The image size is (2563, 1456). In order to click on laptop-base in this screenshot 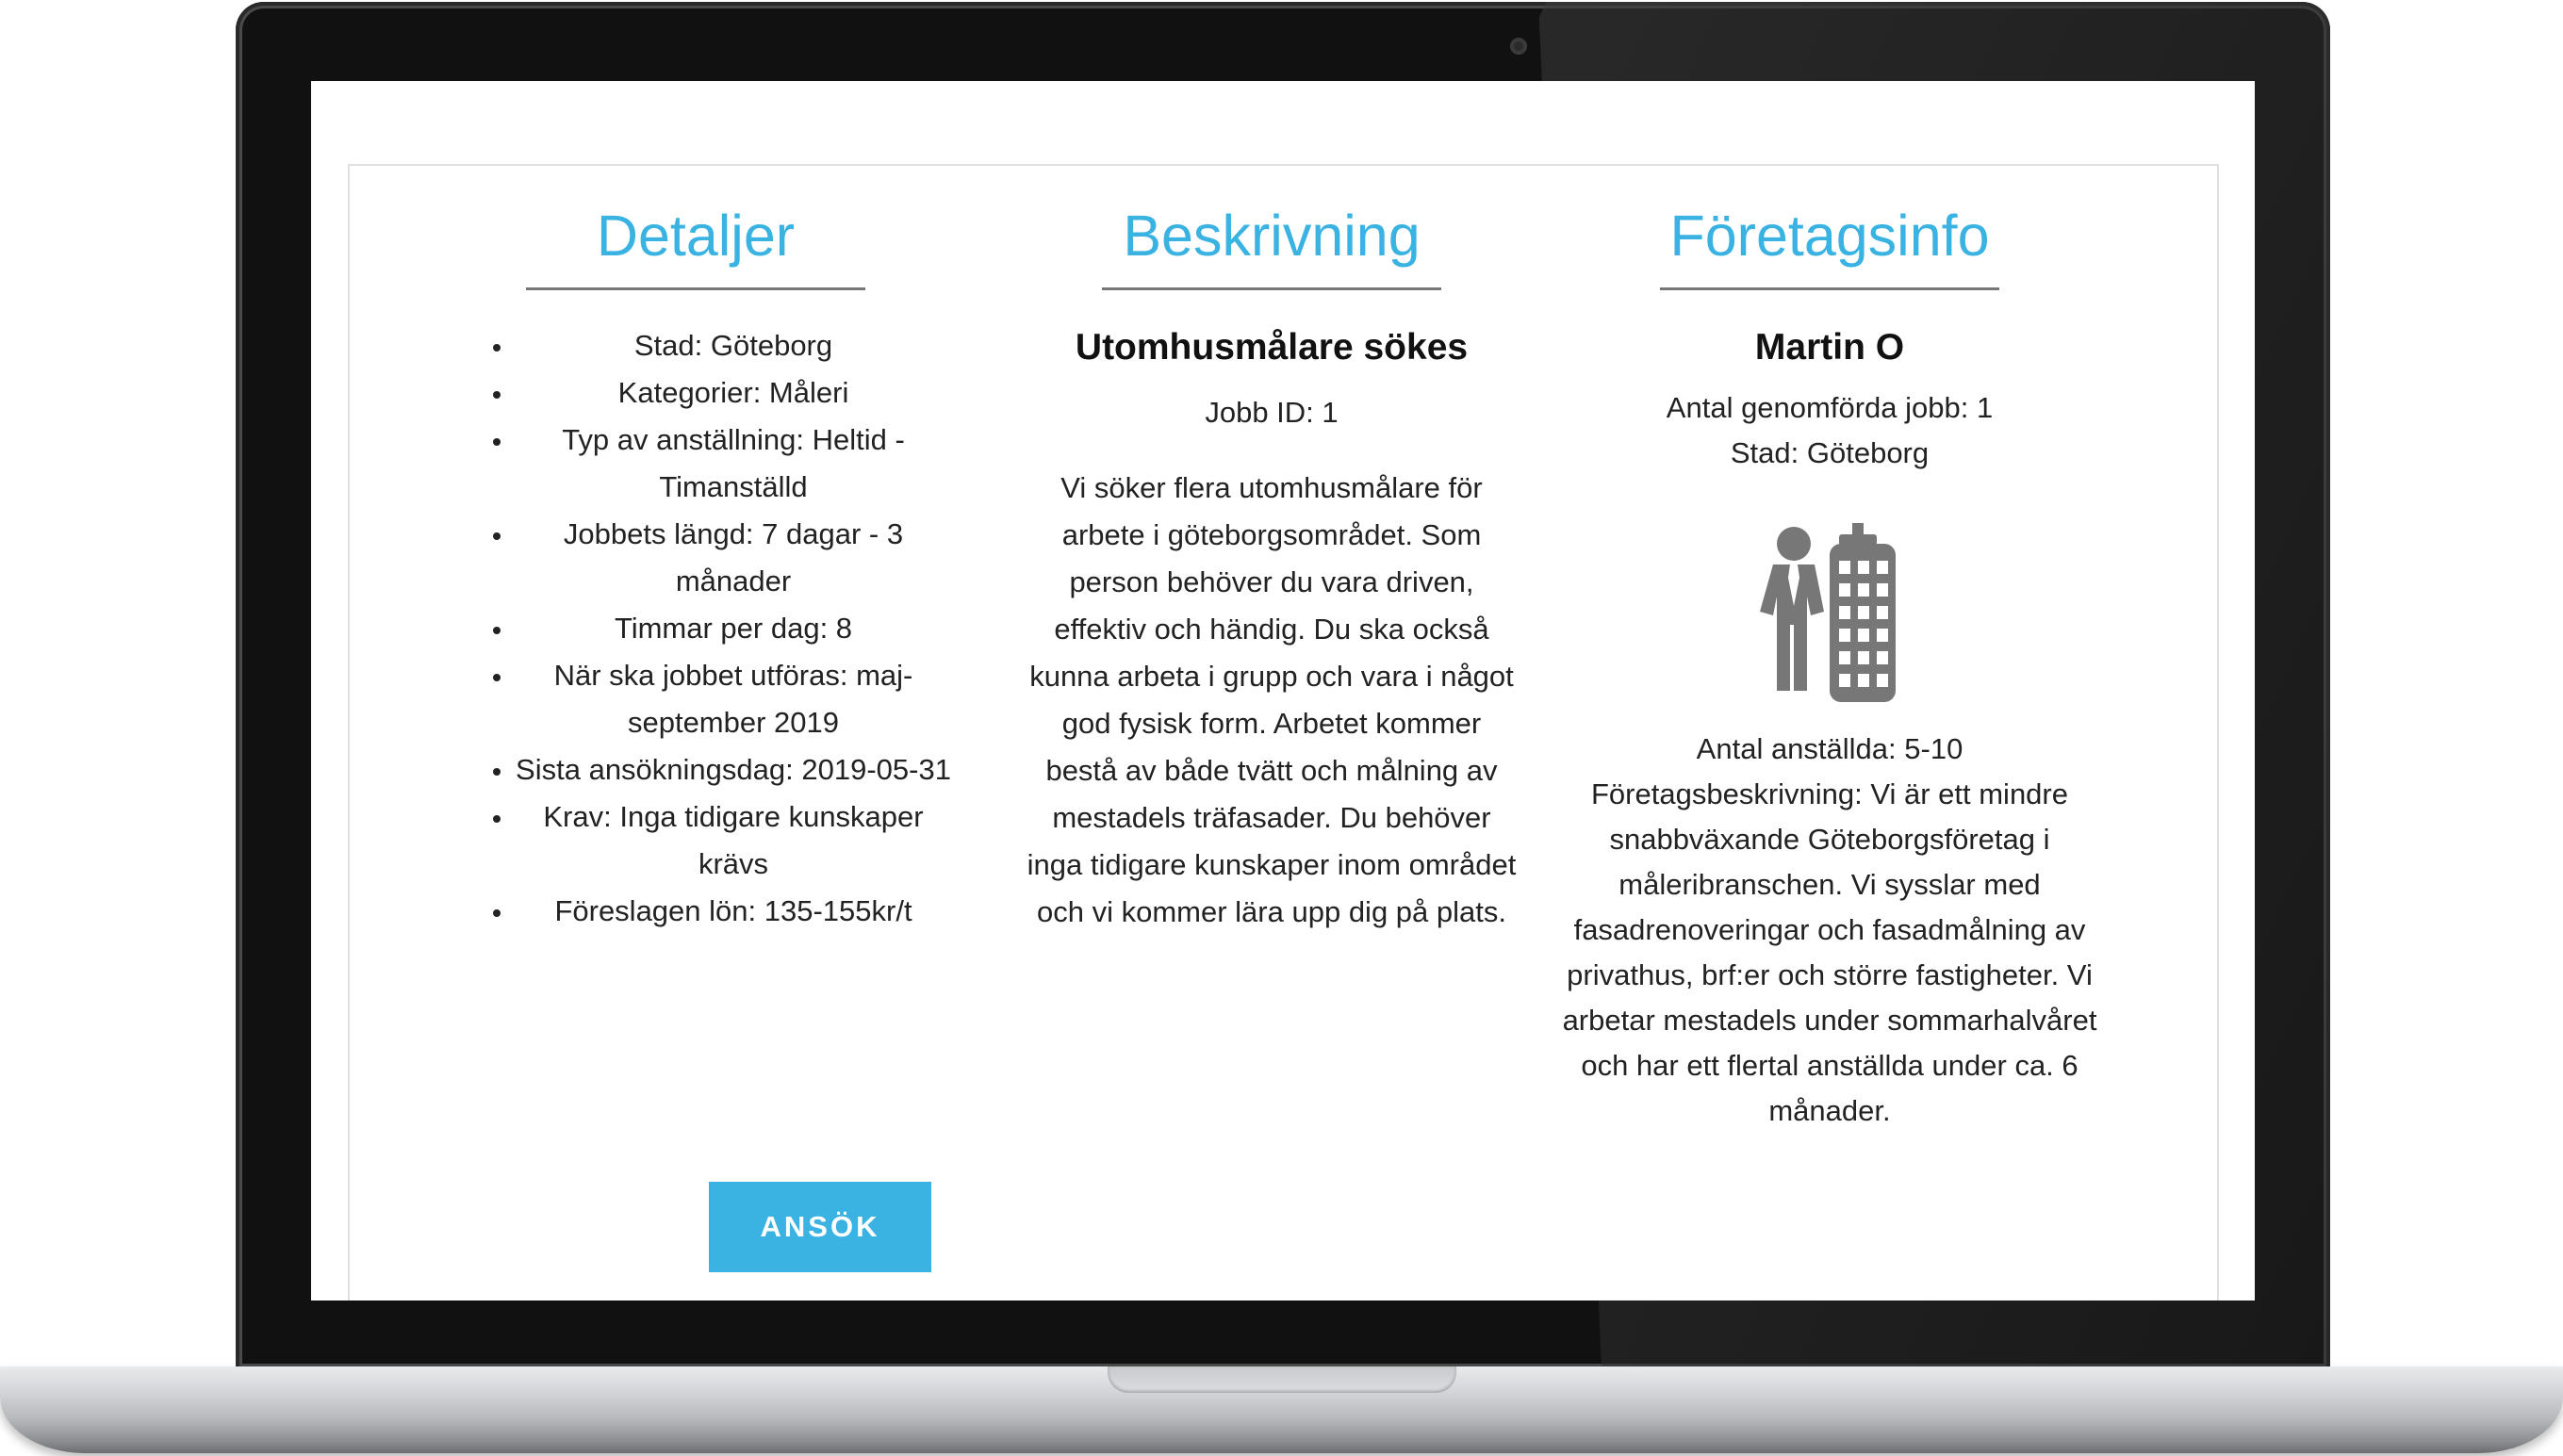, I will do `click(1281, 1409)`.